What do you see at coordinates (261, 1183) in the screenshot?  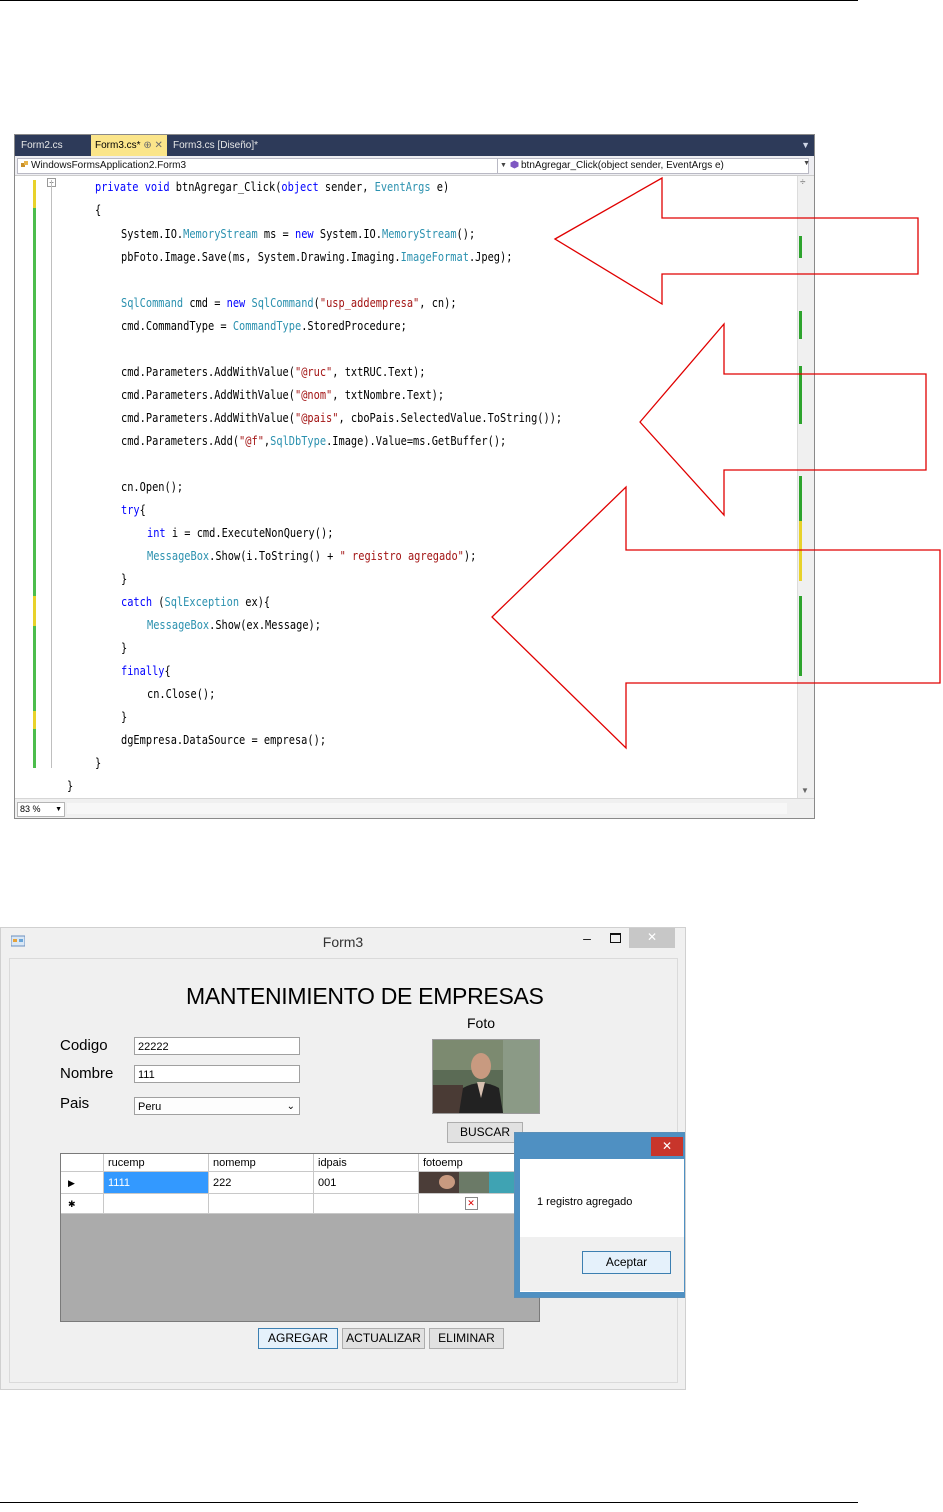 I see `table-cell: 222` at bounding box center [261, 1183].